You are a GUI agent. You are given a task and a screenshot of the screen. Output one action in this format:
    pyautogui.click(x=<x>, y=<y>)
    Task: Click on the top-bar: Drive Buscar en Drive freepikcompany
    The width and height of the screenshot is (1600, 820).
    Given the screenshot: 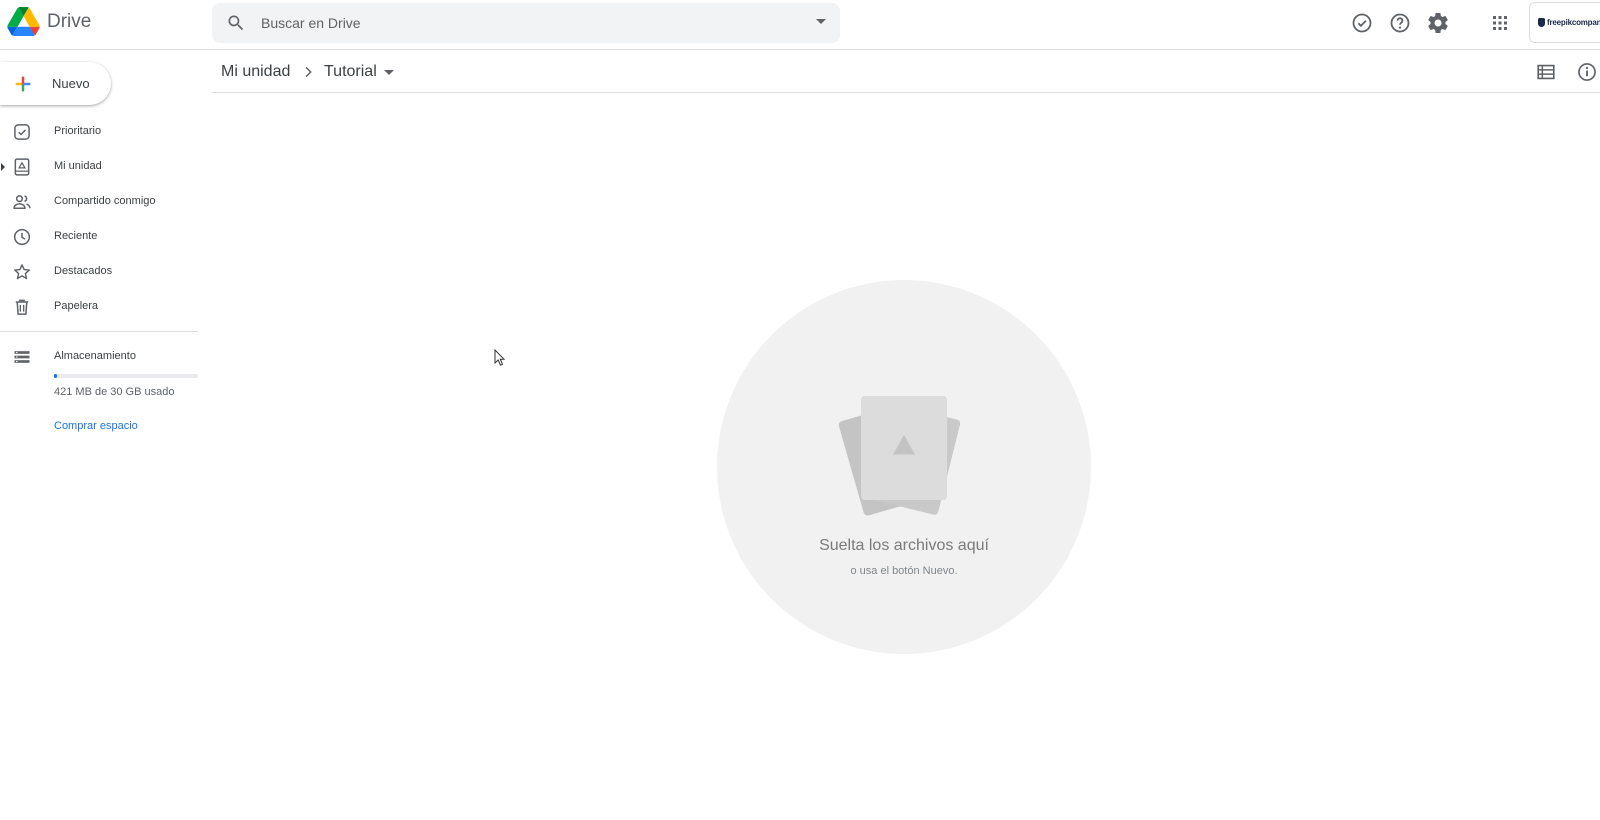 What is the action you would take?
    pyautogui.click(x=800, y=25)
    